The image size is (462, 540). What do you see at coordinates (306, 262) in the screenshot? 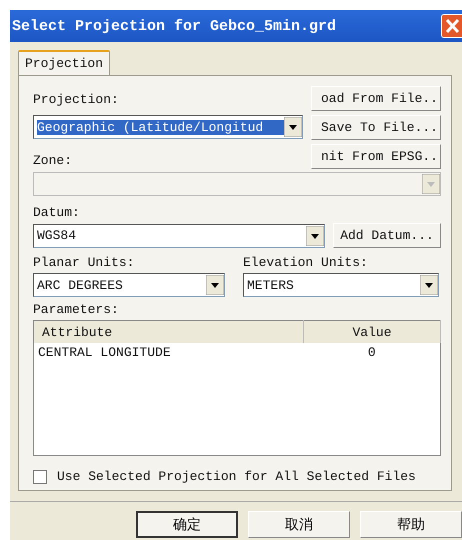
I see `field-label: Elevation Units:` at bounding box center [306, 262].